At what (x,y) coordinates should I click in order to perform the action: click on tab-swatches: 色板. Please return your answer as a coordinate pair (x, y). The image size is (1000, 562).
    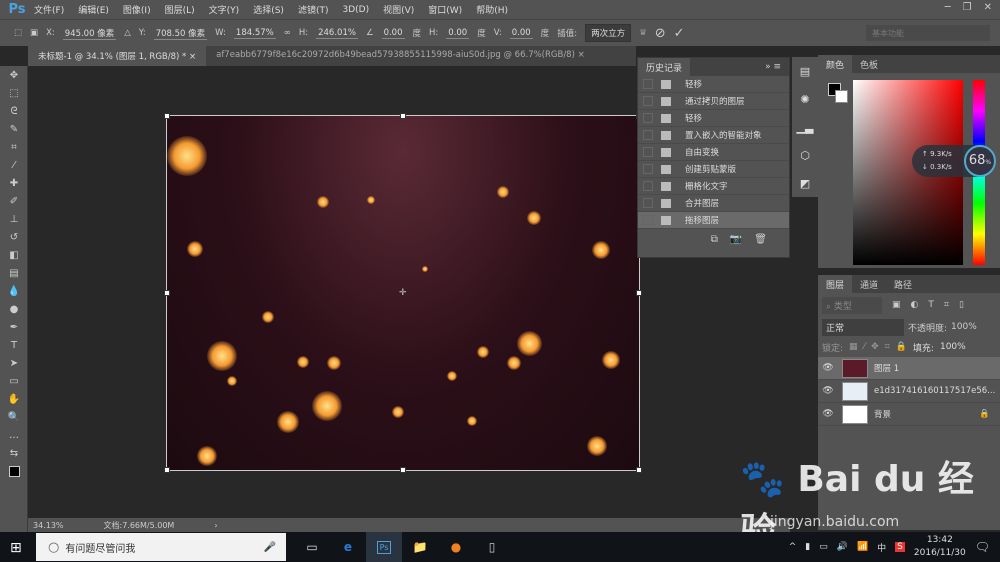
    Looking at the image, I should click on (869, 64).